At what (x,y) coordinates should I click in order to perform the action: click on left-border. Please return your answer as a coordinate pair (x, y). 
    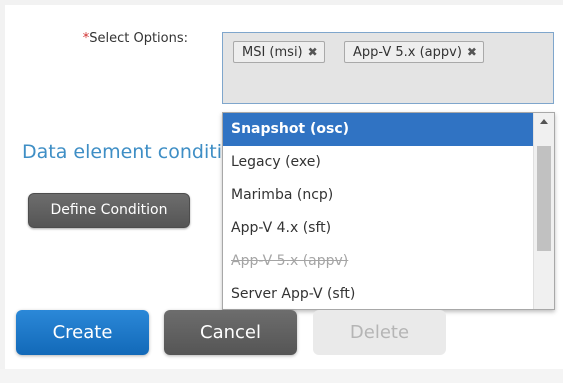
    Looking at the image, I should click on (2, 191).